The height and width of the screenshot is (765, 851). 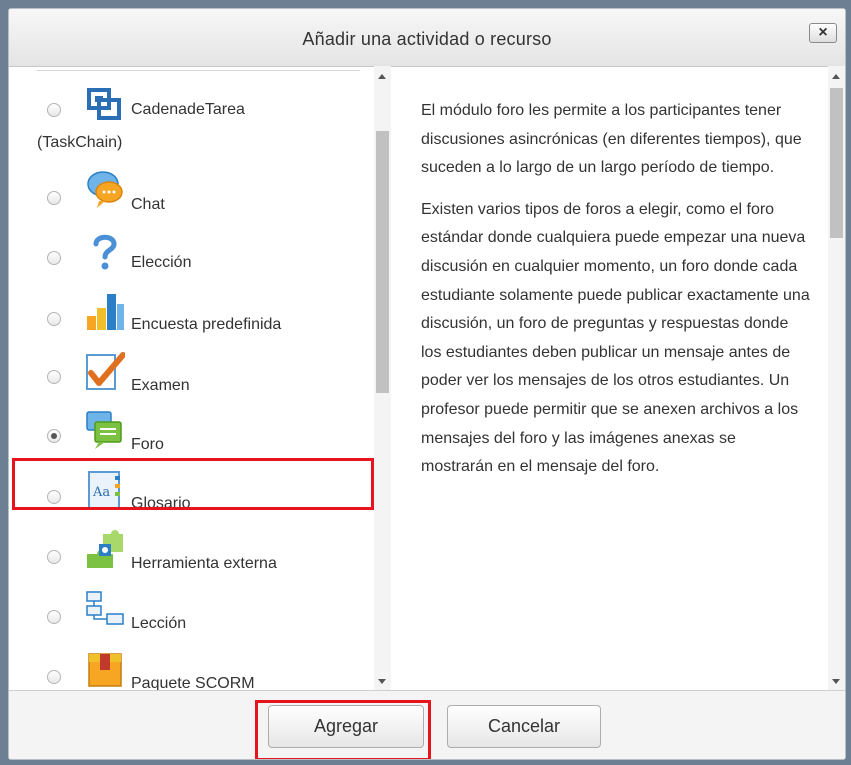 What do you see at coordinates (191, 198) in the screenshot?
I see `option-chat: Chat` at bounding box center [191, 198].